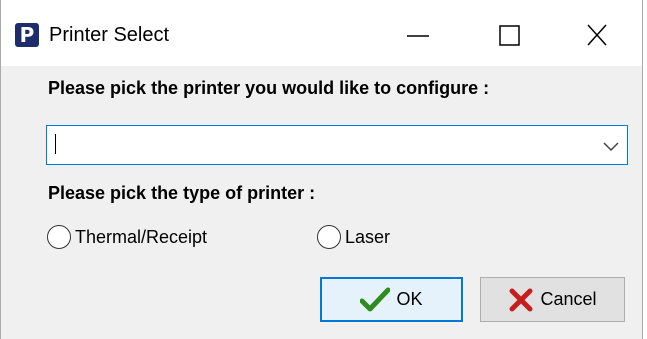 This screenshot has height=339, width=647. Describe the element at coordinates (417, 33) in the screenshot. I see `minimize-button` at that location.